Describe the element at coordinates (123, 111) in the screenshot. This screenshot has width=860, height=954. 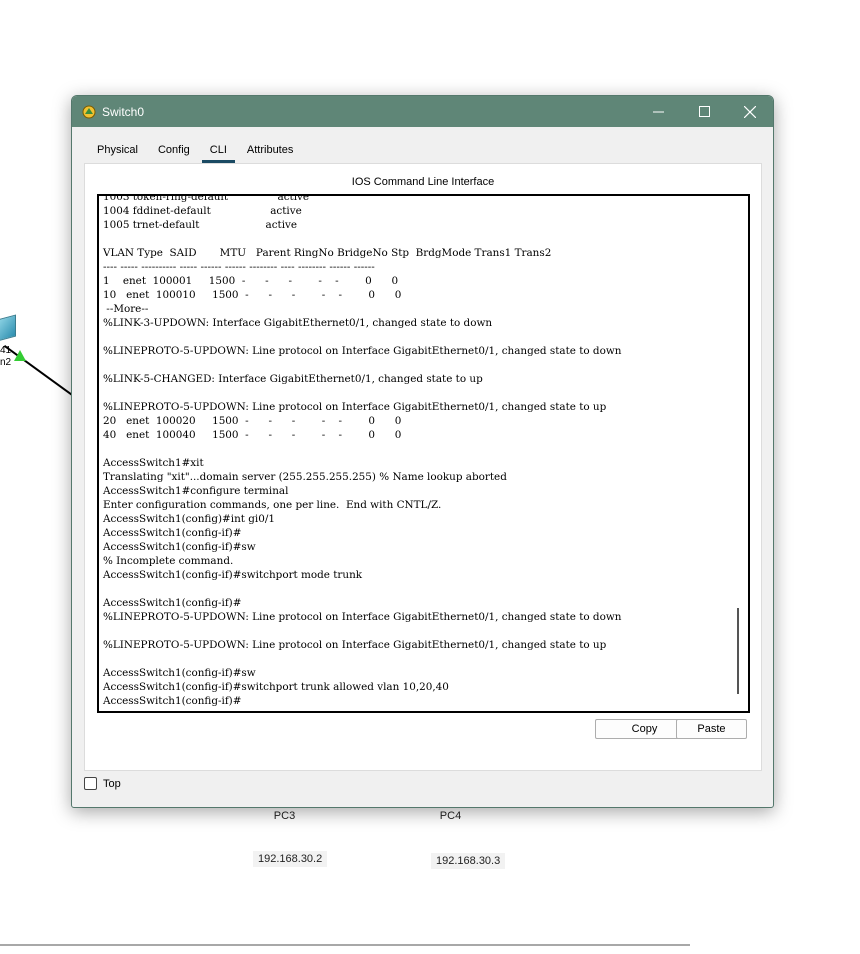
I see `window-title: Switch0` at that location.